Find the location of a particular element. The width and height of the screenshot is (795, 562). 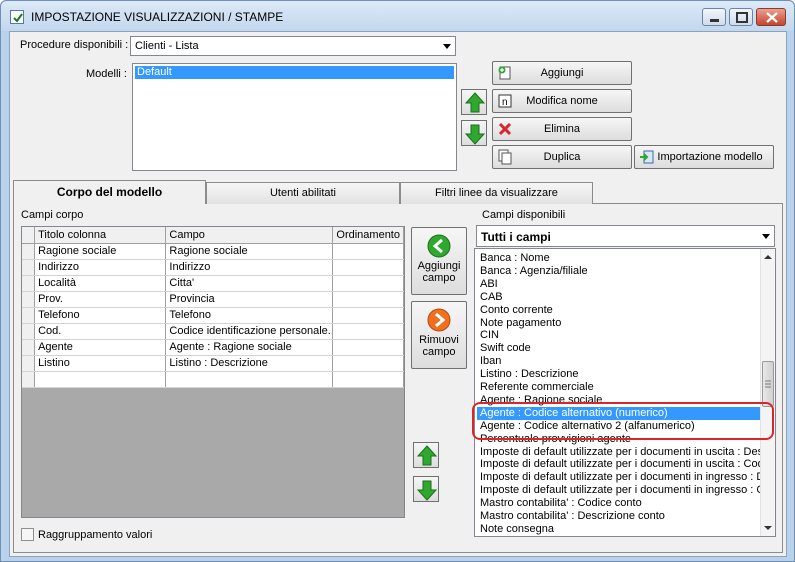

table-cell: Citta' is located at coordinates (249, 283).